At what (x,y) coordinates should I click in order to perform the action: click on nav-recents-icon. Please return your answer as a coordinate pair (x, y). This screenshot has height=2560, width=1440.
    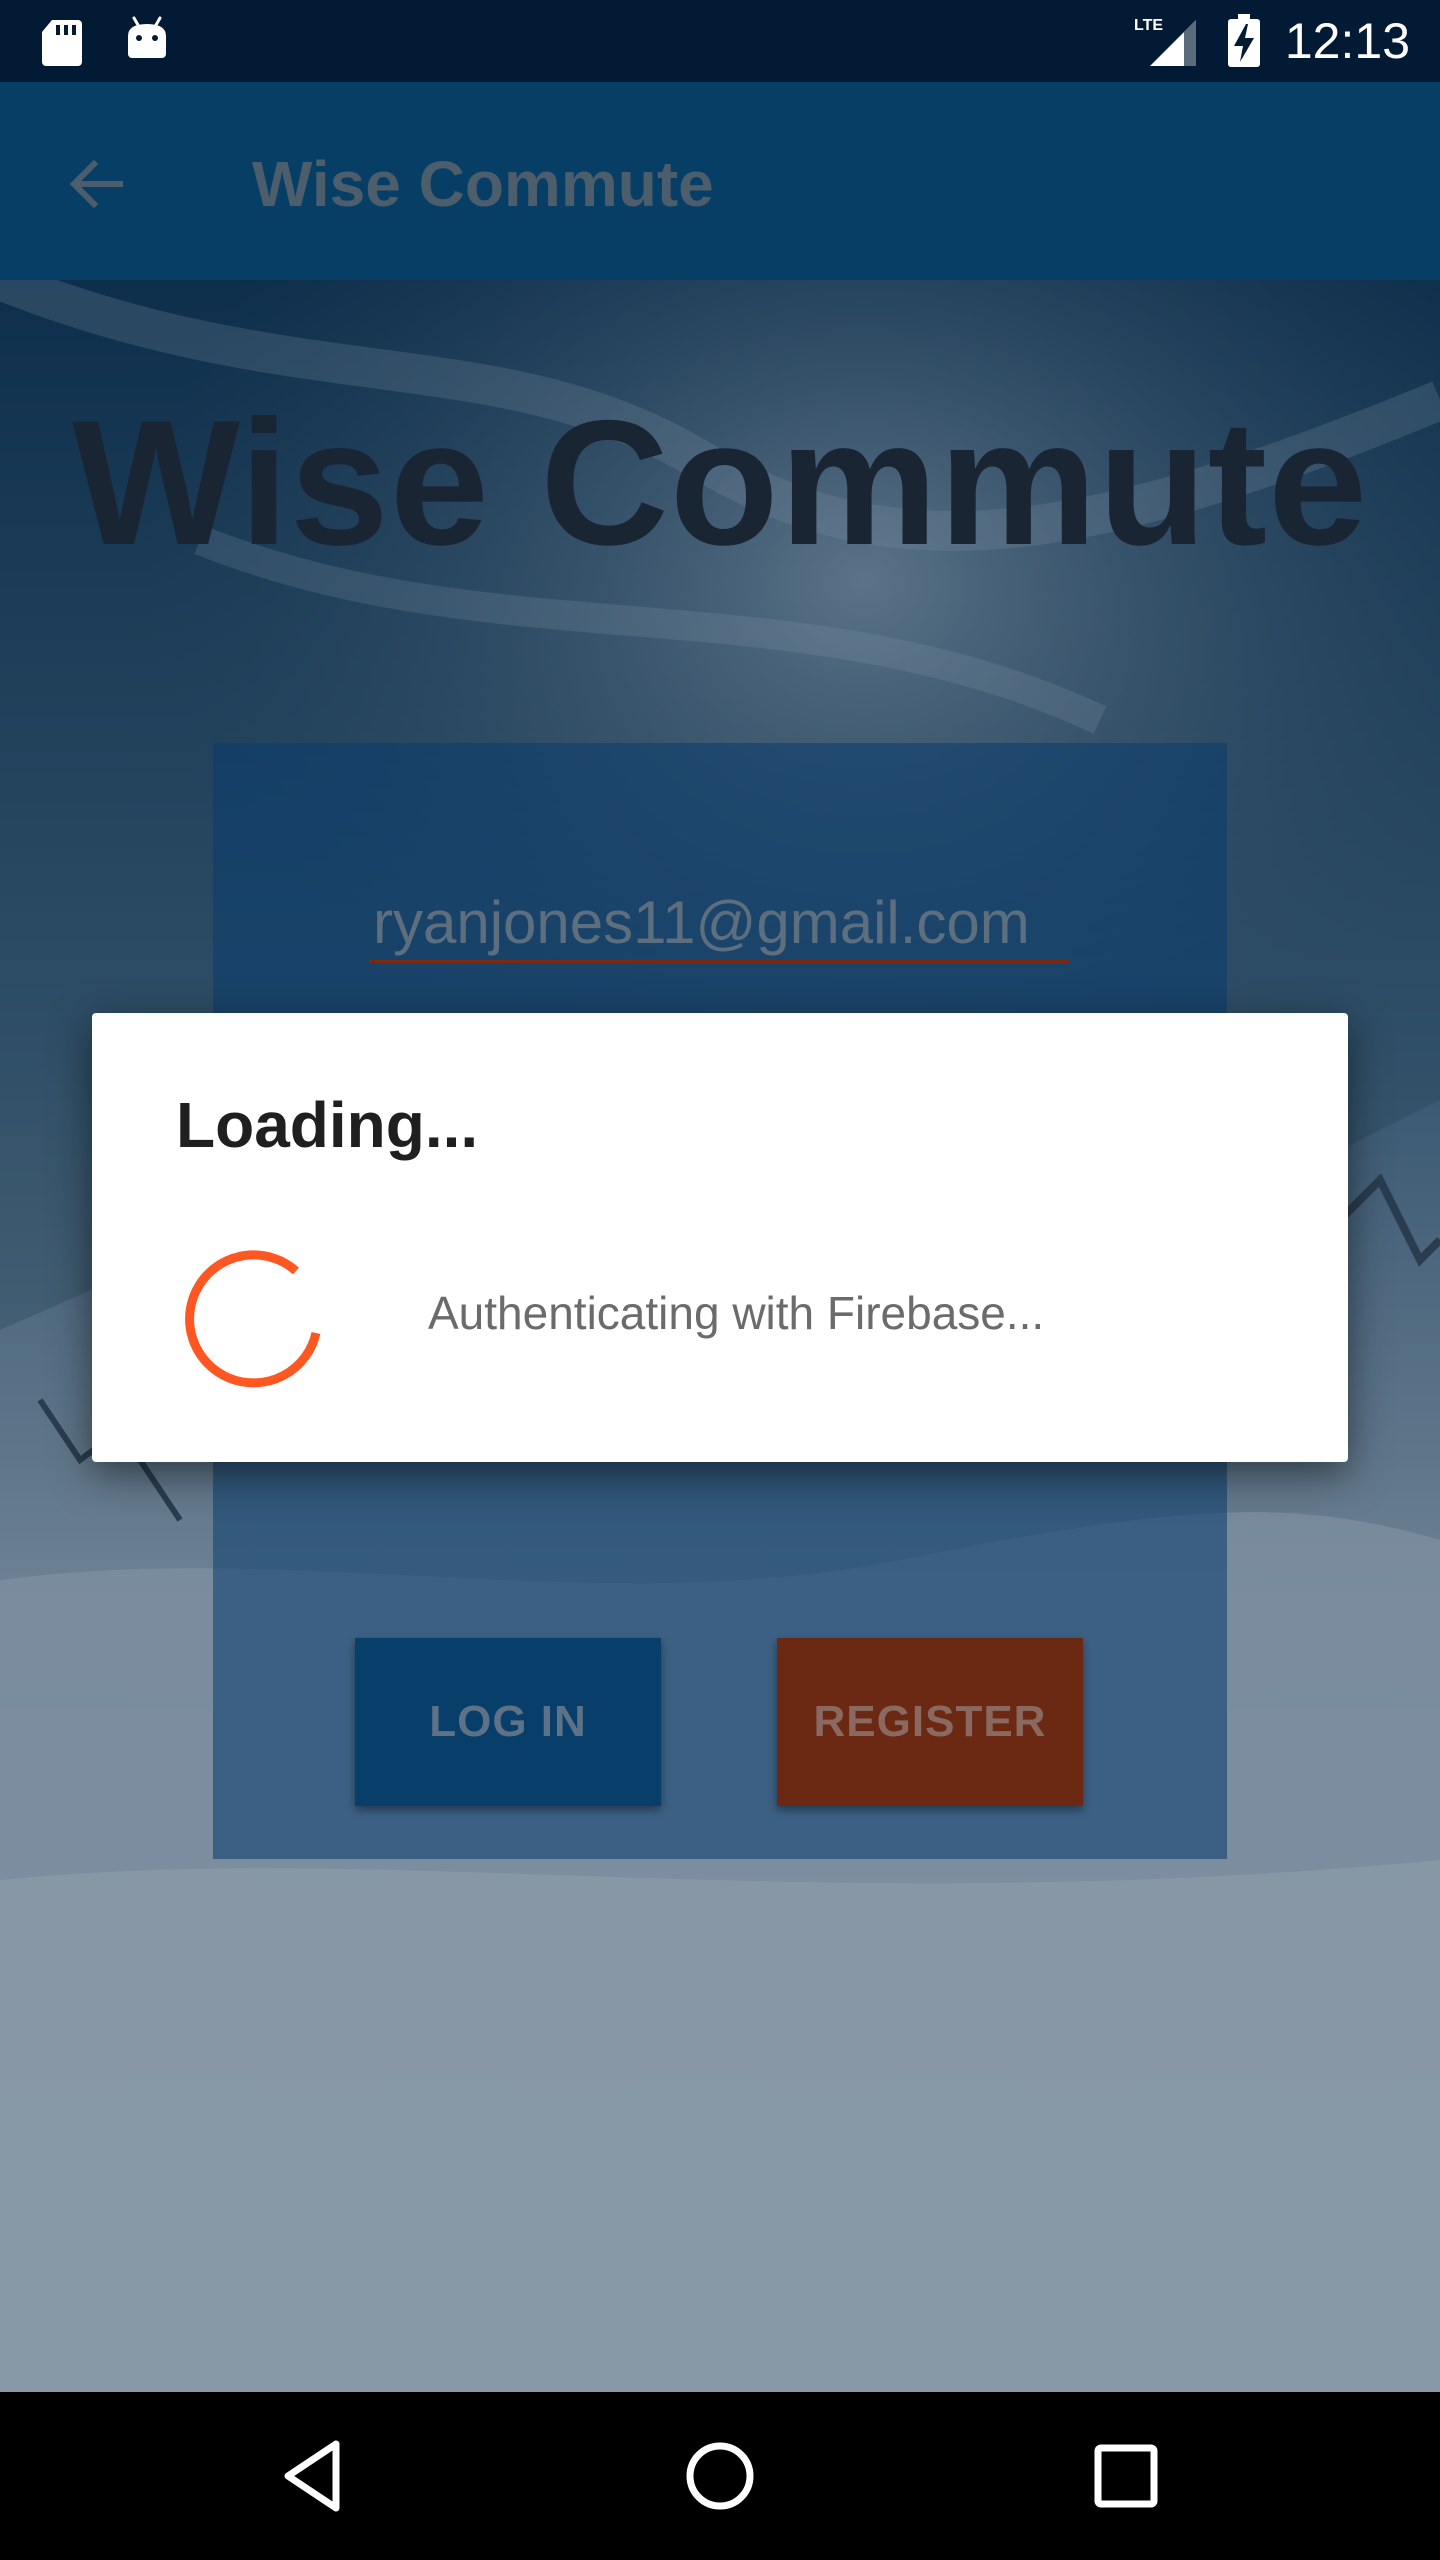
    Looking at the image, I should click on (1126, 2476).